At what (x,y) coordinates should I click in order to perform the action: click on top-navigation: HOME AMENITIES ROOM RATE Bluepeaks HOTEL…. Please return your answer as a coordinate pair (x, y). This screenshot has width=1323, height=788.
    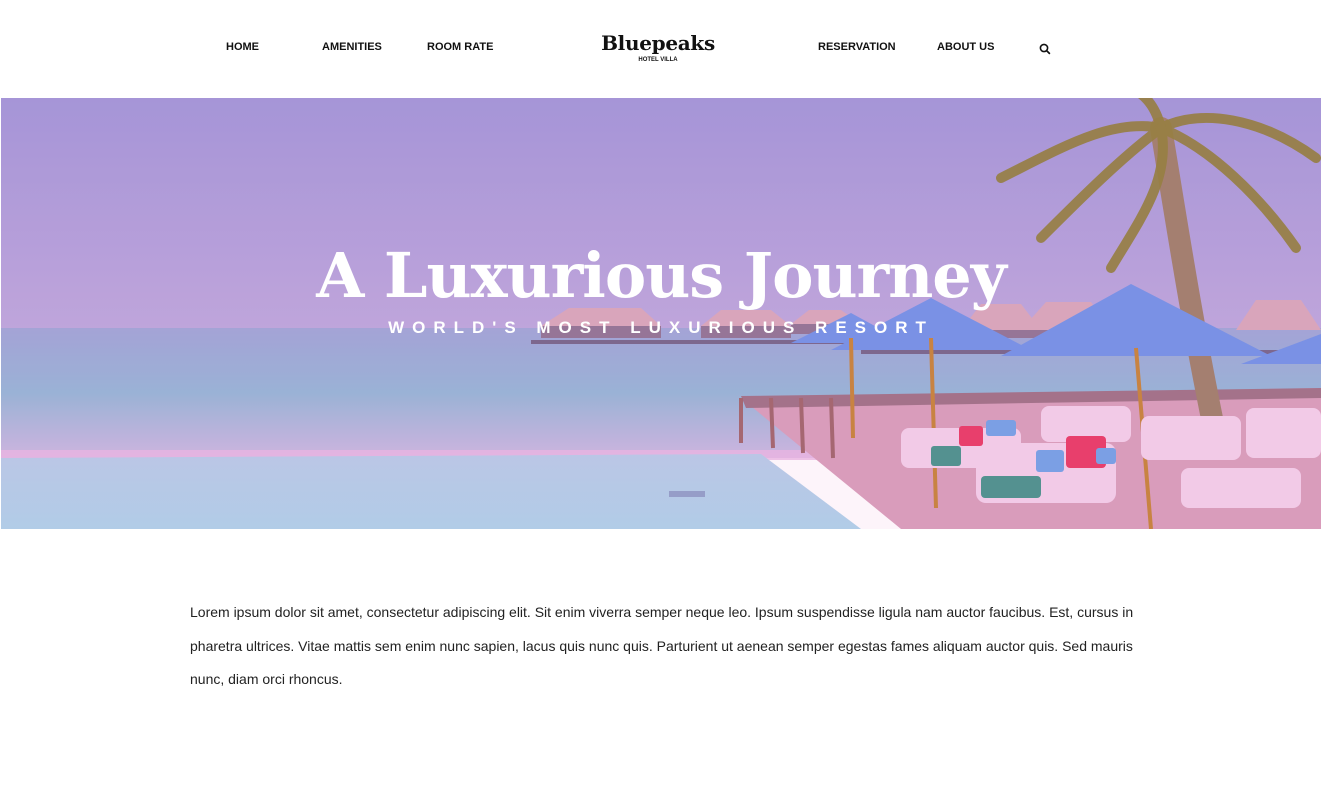
    Looking at the image, I should click on (661, 49).